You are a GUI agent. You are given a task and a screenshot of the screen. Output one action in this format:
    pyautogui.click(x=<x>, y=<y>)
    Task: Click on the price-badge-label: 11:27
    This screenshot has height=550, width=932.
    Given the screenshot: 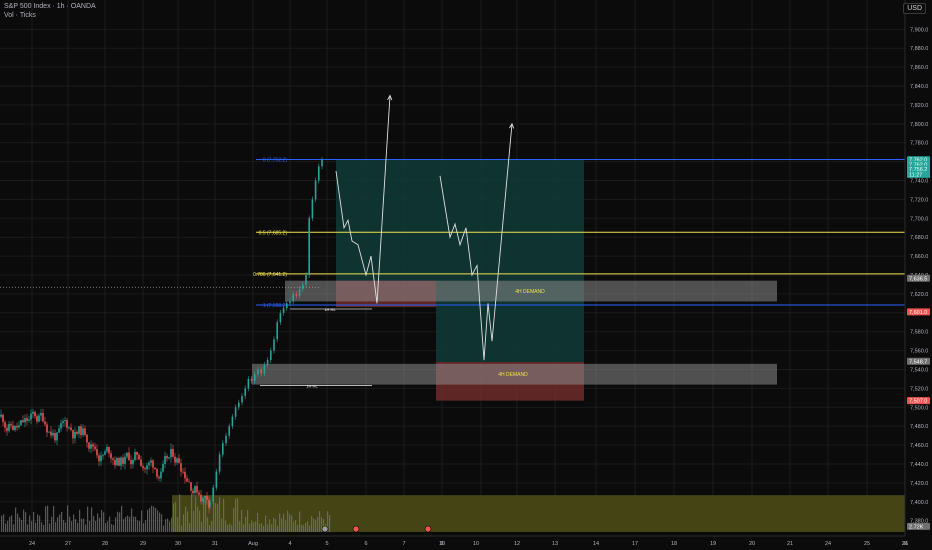 What is the action you would take?
    pyautogui.click(x=915, y=175)
    